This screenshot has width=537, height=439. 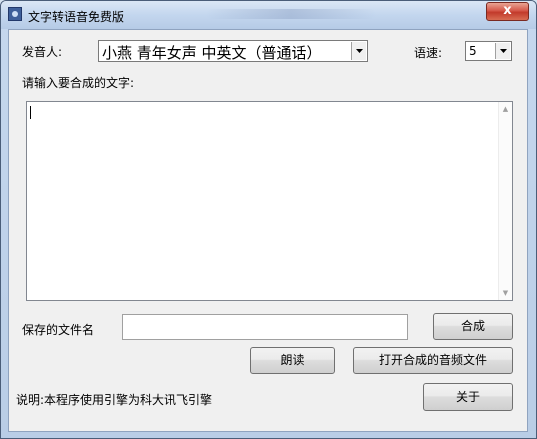 I want to click on close-icon: x, so click(x=507, y=10).